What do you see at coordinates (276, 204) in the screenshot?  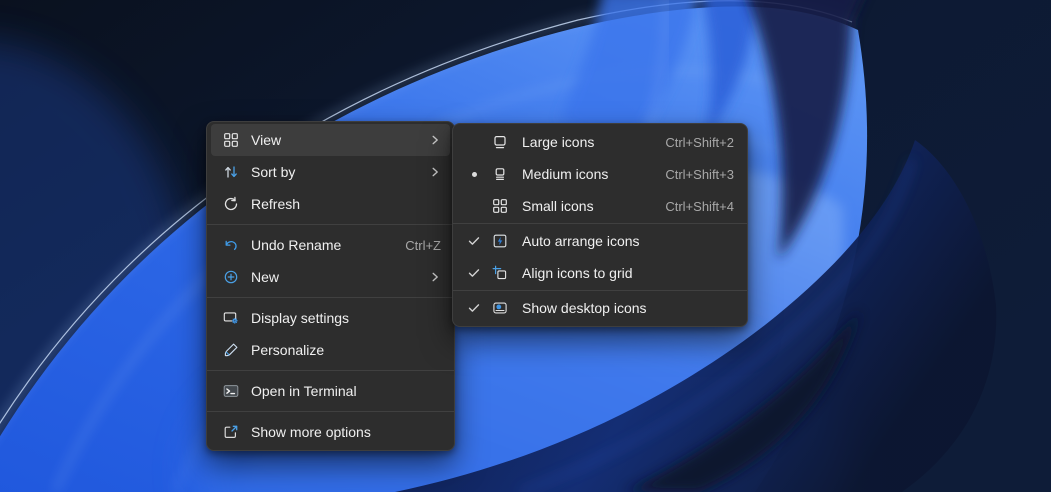 I see `menu-item-label: Refresh` at bounding box center [276, 204].